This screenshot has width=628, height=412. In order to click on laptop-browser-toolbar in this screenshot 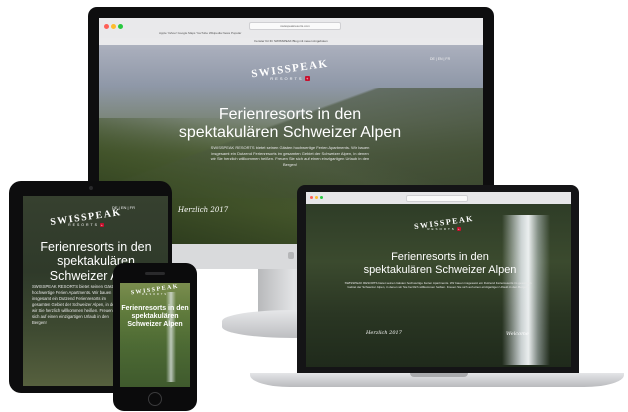, I will do `click(438, 198)`.